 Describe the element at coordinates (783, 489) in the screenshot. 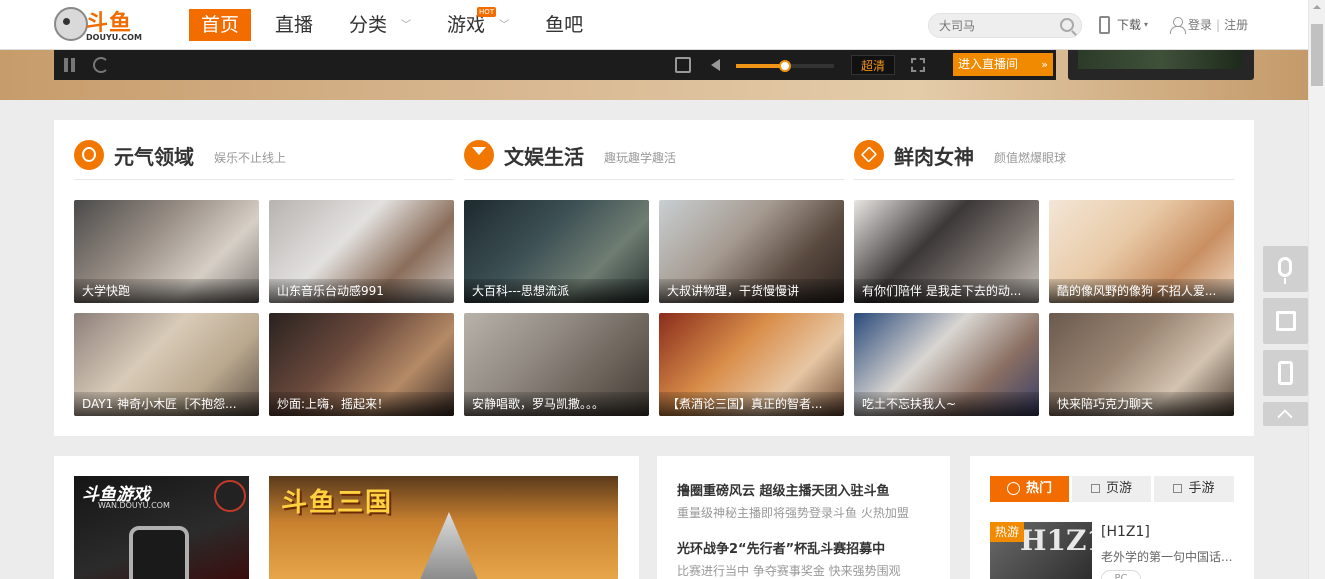

I see `news-title: 撸圈重磅风云 超级主播天团入驻斗鱼` at that location.